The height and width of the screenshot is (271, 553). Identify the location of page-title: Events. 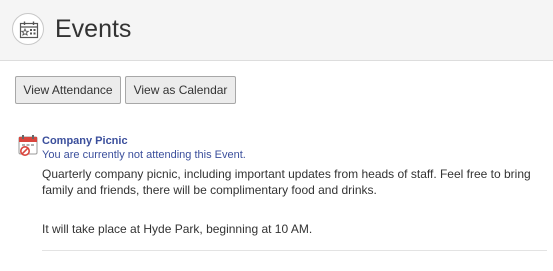
(93, 29).